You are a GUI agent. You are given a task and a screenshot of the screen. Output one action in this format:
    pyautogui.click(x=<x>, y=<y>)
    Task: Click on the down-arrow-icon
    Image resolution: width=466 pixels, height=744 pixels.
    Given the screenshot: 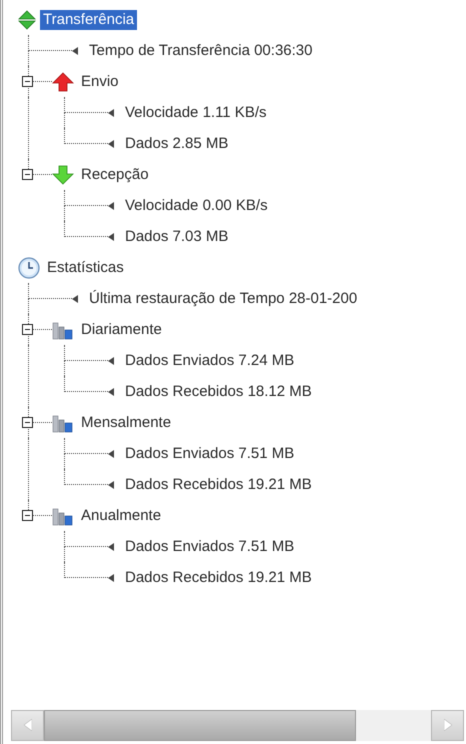 What is the action you would take?
    pyautogui.click(x=63, y=174)
    